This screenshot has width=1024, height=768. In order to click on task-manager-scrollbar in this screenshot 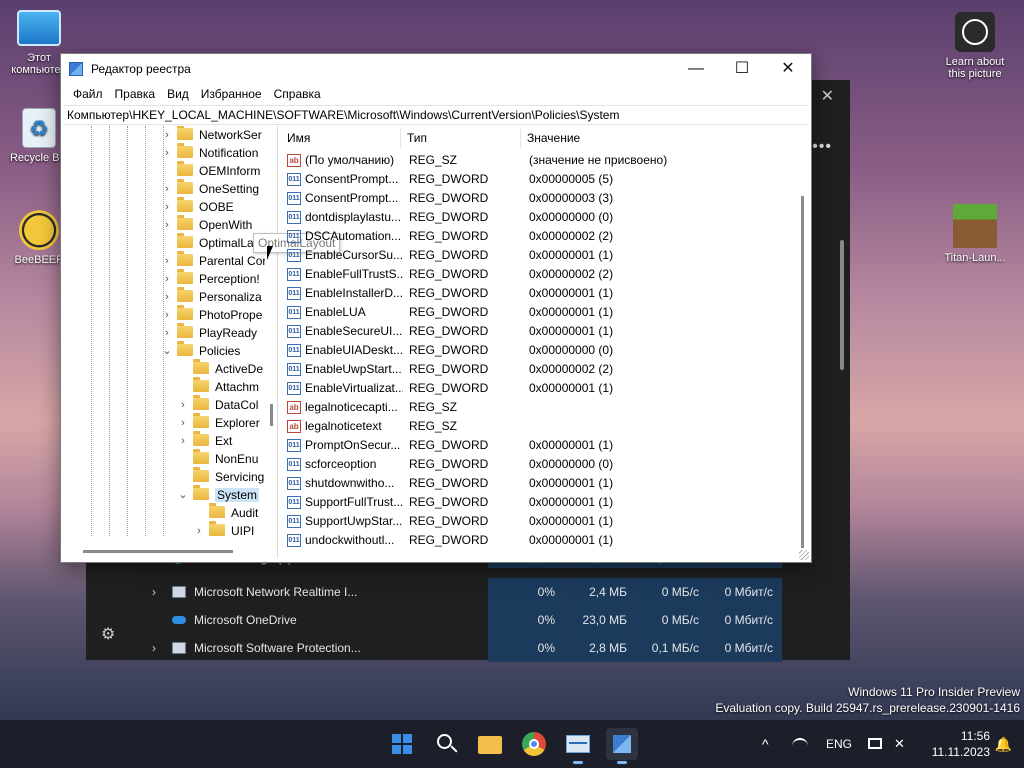, I will do `click(842, 305)`.